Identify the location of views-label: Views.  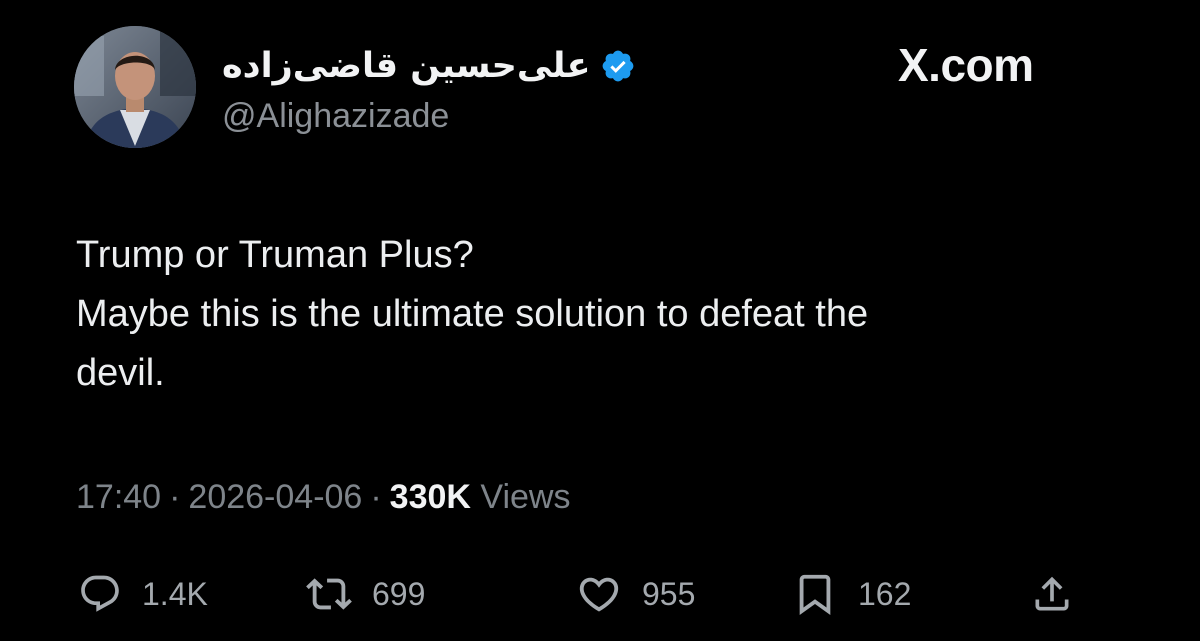
(525, 497).